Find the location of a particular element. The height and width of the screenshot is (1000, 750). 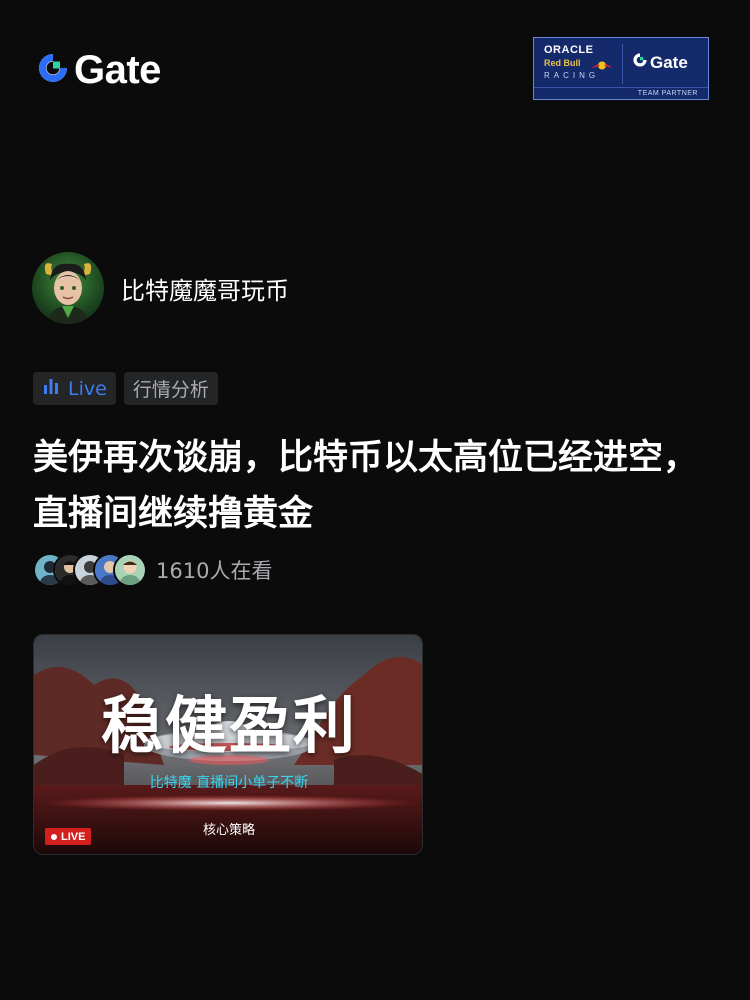

viewers-row: 1610人在看 is located at coordinates (152, 570).